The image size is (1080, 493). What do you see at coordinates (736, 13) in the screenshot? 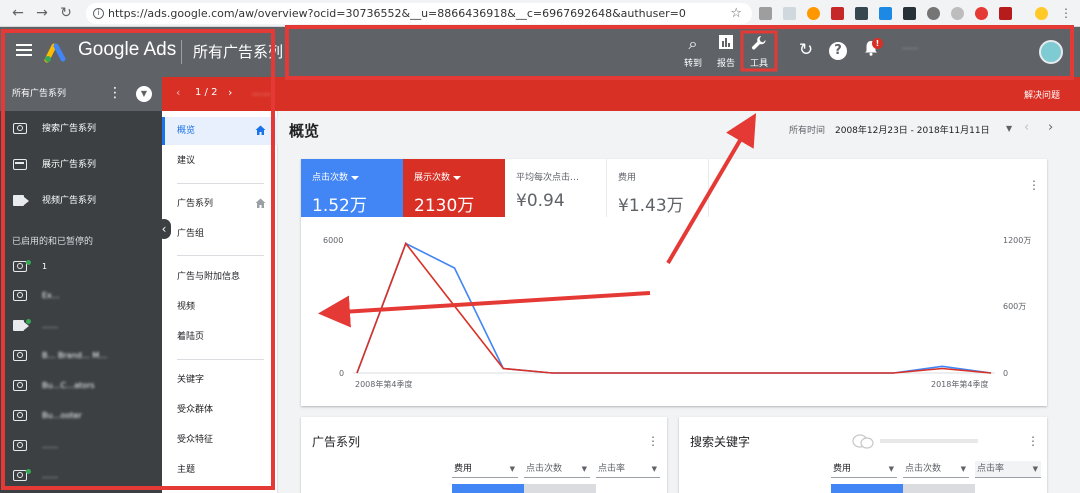
I see `bookmark-star-icon: ☆` at bounding box center [736, 13].